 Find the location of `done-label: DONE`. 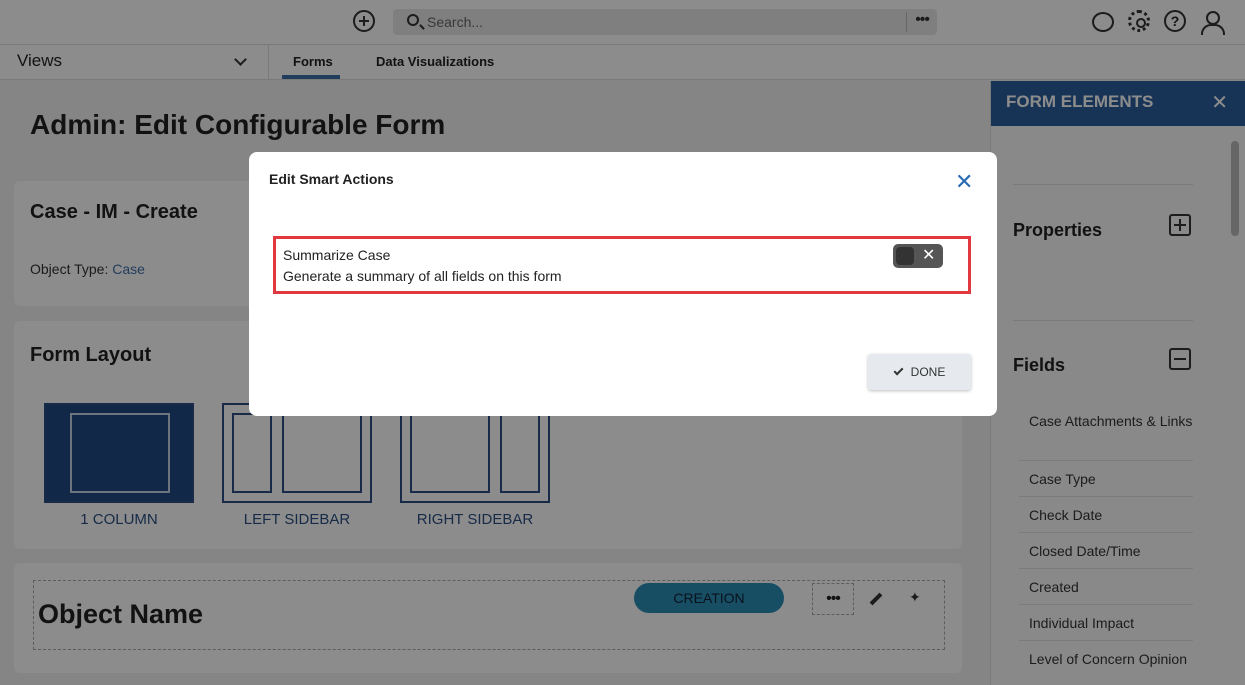

done-label: DONE is located at coordinates (928, 372).